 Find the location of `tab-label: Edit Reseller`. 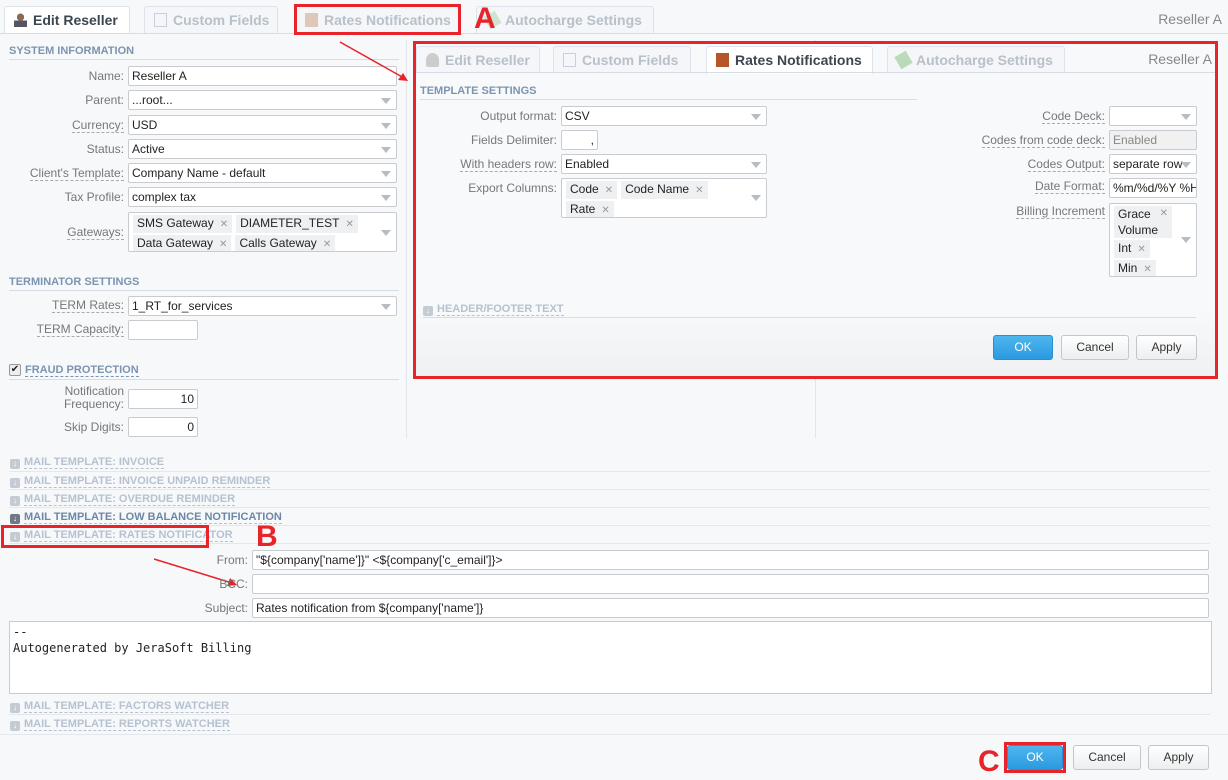

tab-label: Edit Reseller is located at coordinates (75, 20).